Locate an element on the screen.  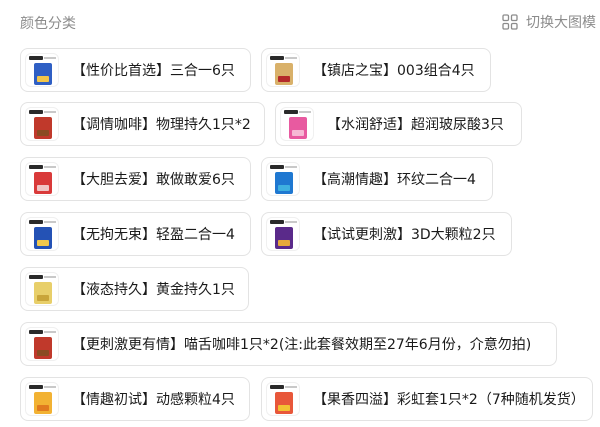
sku-option-label: 【大胆去爱】敢做敢爱6只 is located at coordinates (153, 180).